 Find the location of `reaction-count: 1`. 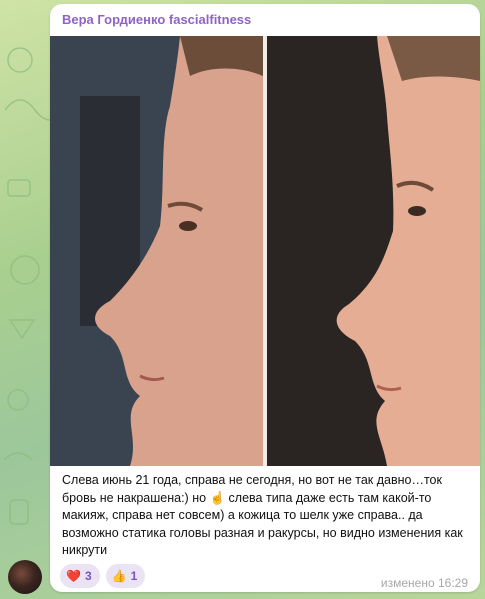

reaction-count: 1 is located at coordinates (134, 576).